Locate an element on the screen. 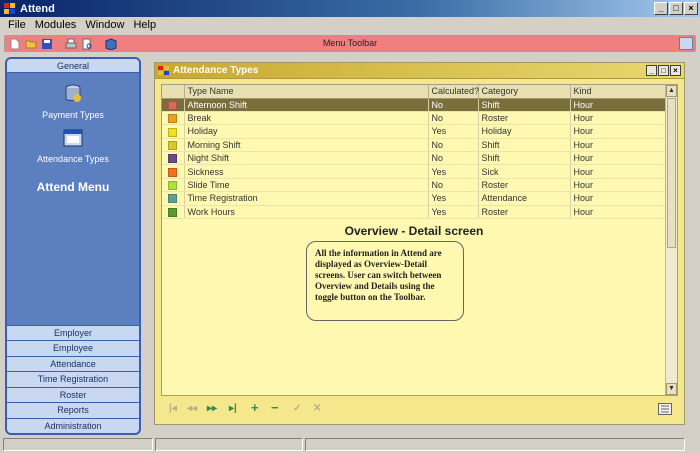 This screenshot has width=700, height=453. sidebar-header-general: General is located at coordinates (73, 66).